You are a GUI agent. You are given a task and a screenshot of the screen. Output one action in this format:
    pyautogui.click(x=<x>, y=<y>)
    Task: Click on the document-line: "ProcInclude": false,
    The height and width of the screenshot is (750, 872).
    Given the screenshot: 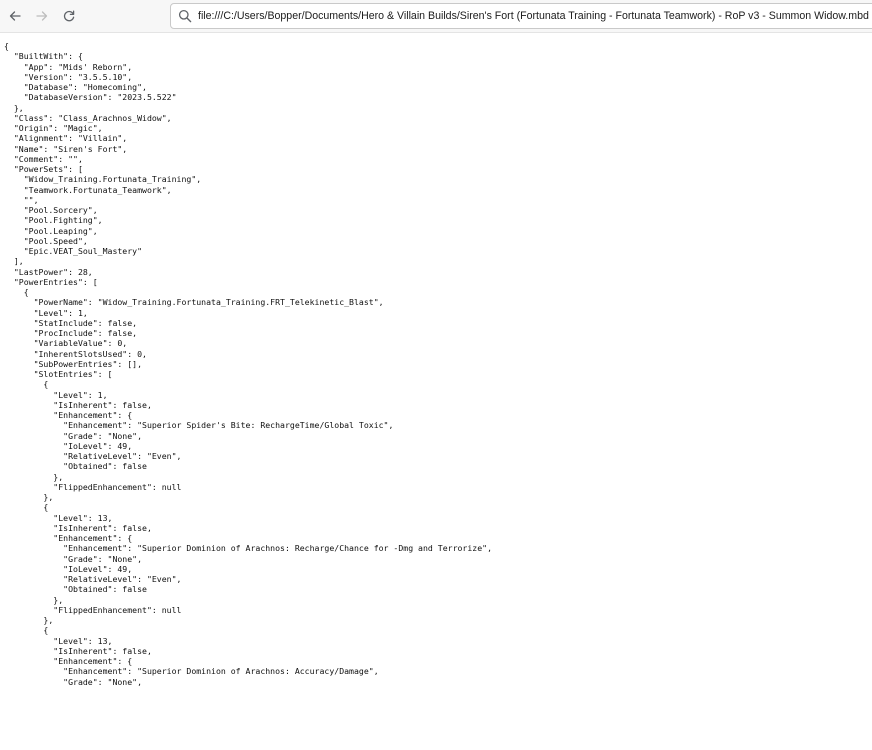 What is the action you would take?
    pyautogui.click(x=71, y=333)
    